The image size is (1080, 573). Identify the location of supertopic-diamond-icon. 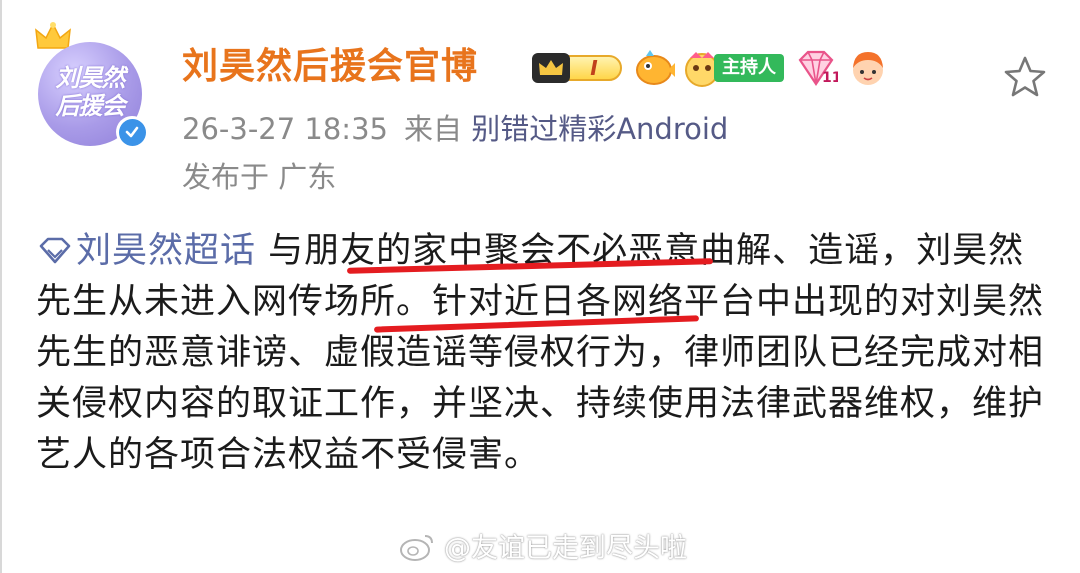
(55, 250).